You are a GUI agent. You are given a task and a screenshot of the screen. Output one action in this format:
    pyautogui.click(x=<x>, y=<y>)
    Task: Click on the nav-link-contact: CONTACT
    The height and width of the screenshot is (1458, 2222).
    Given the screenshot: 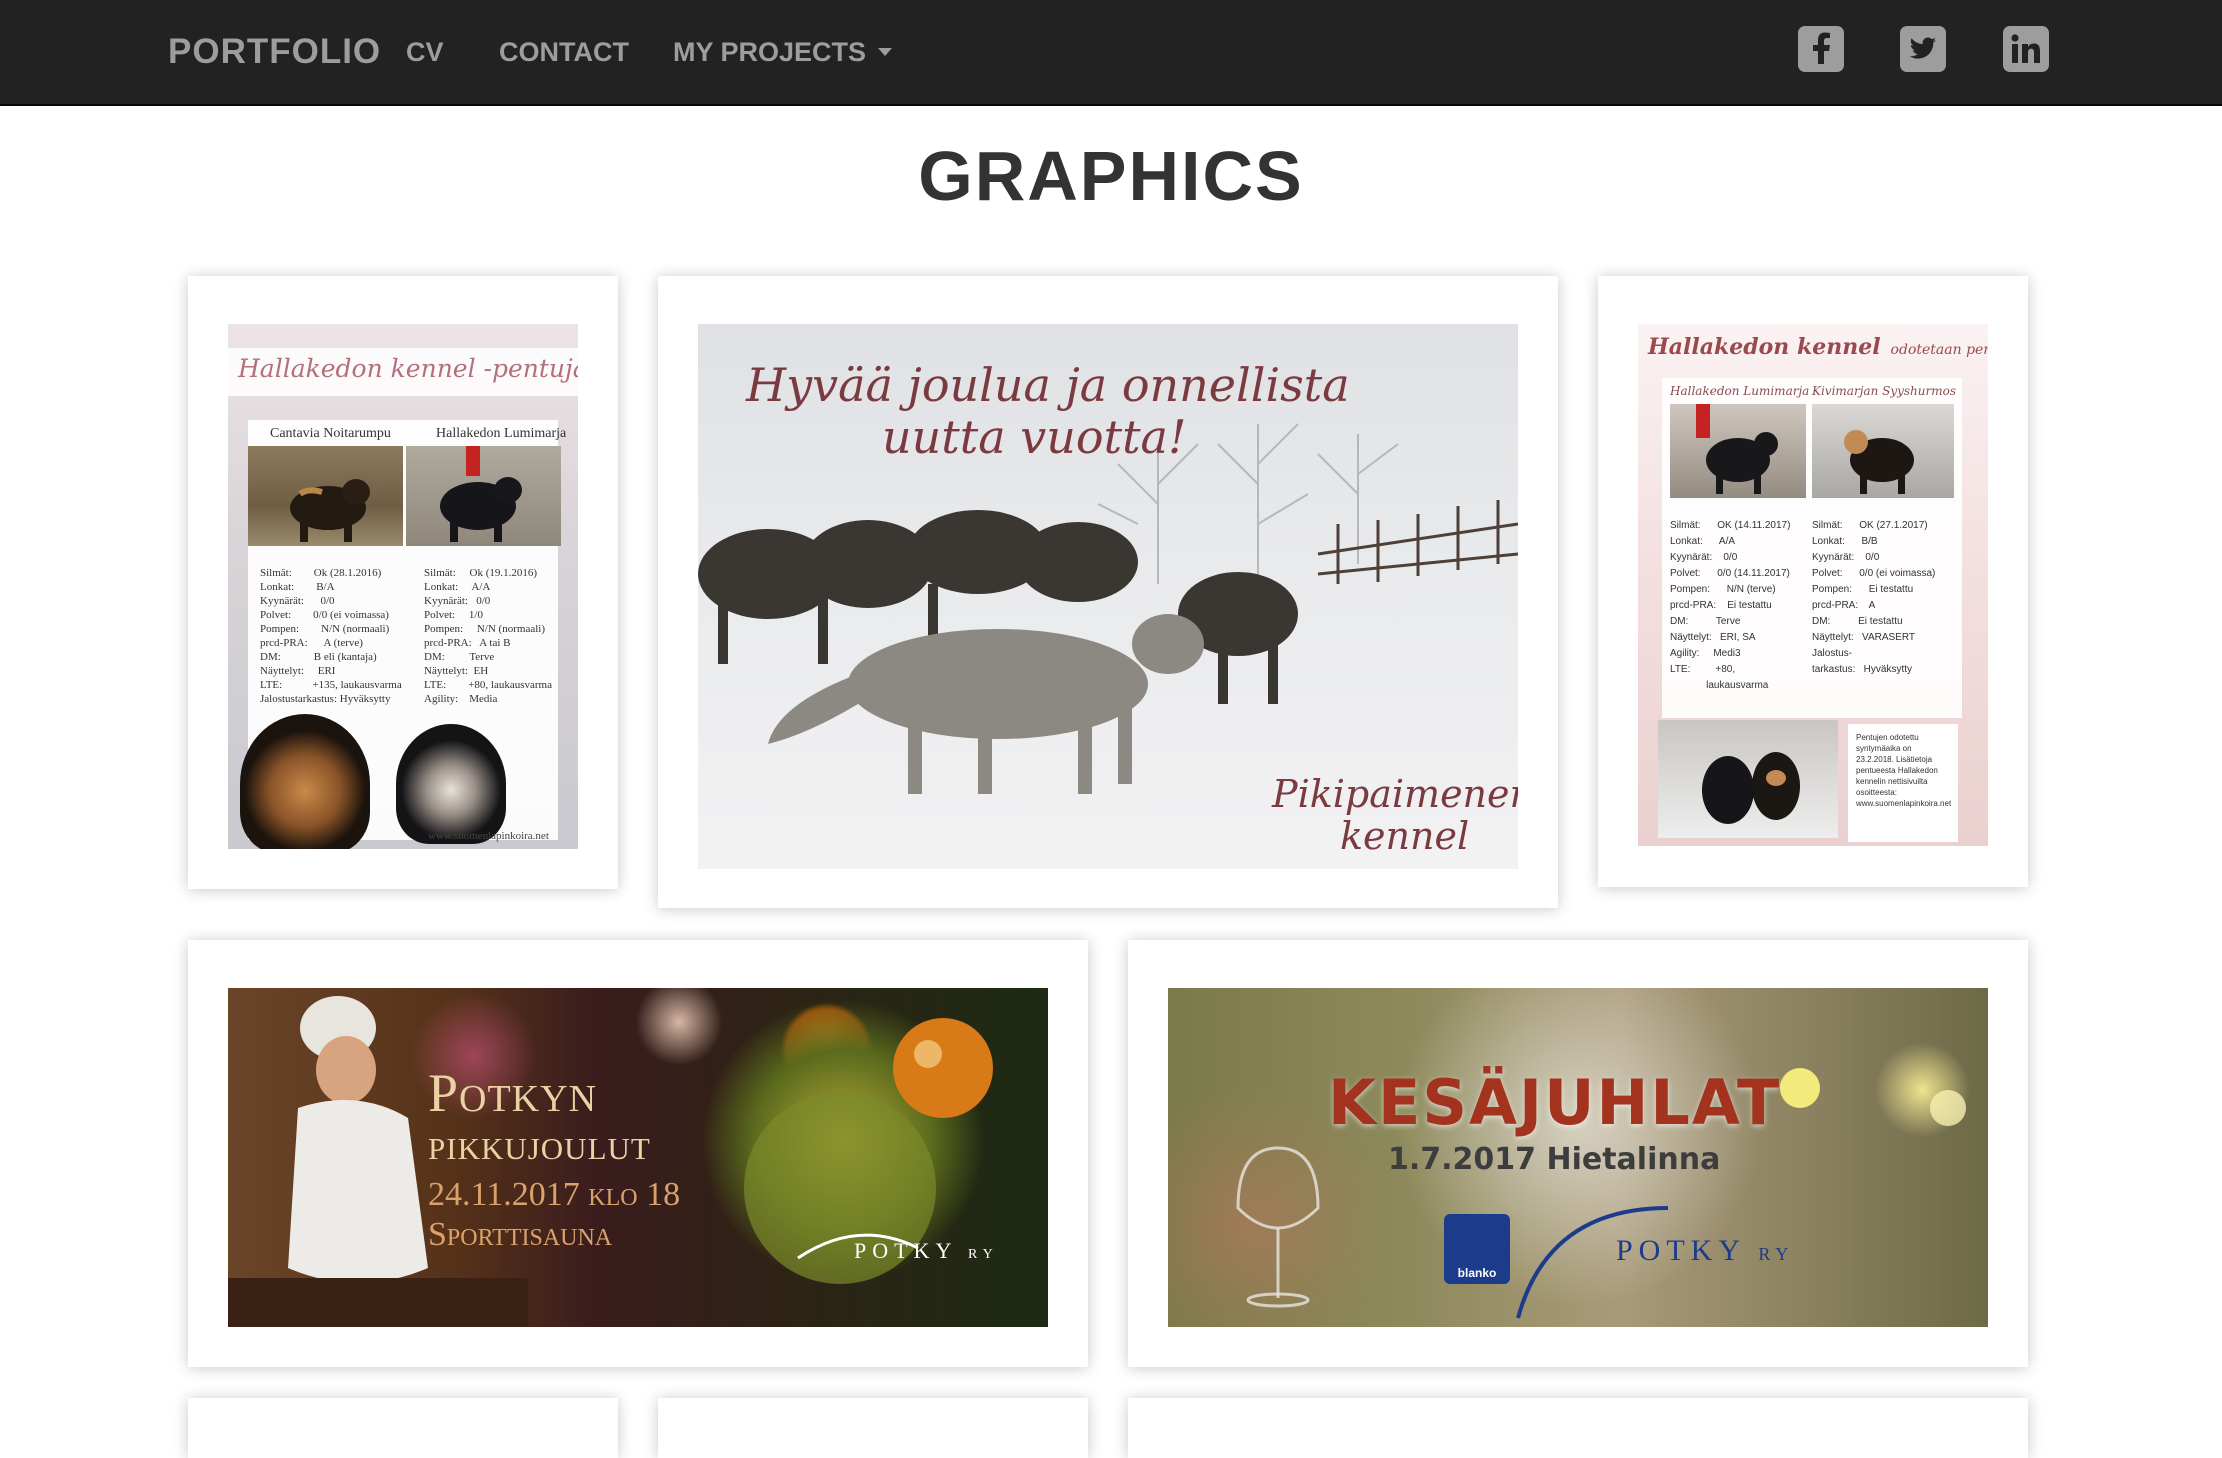 What is the action you would take?
    pyautogui.click(x=564, y=52)
    